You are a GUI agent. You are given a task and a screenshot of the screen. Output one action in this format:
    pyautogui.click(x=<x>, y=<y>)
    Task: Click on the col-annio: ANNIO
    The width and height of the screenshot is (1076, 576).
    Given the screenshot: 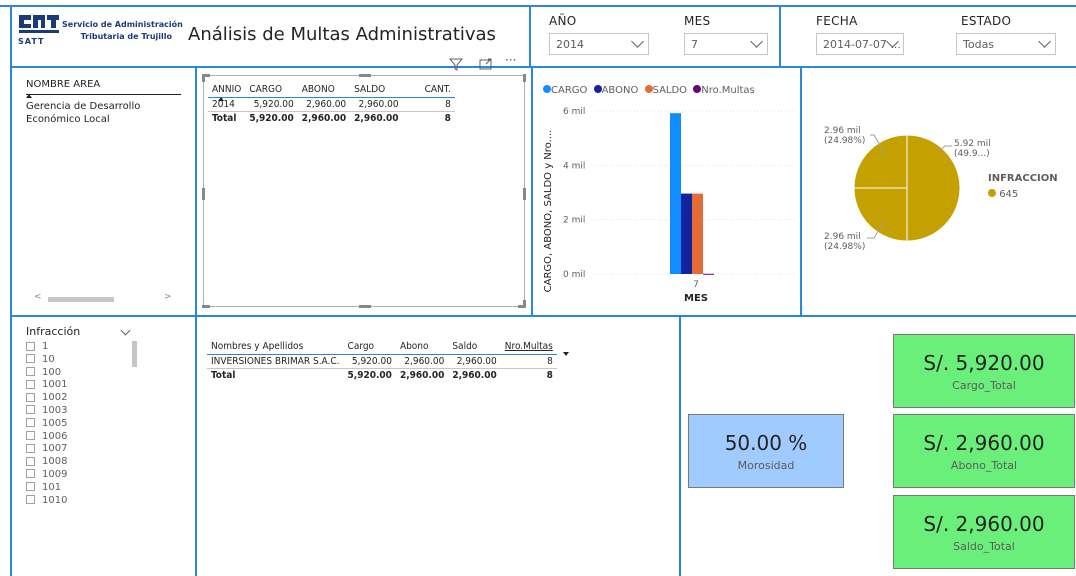 What is the action you would take?
    pyautogui.click(x=226, y=90)
    